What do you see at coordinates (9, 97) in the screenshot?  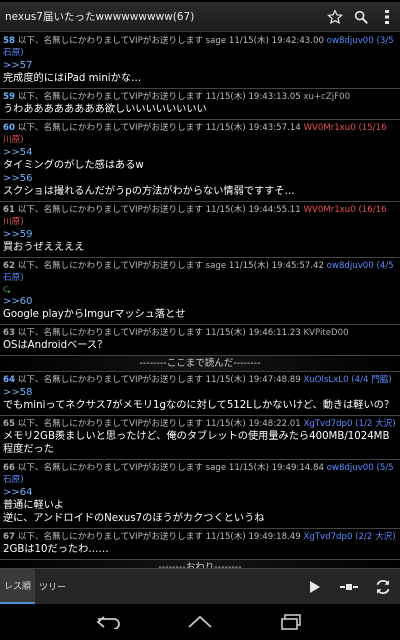 I see `post-number: 59` at bounding box center [9, 97].